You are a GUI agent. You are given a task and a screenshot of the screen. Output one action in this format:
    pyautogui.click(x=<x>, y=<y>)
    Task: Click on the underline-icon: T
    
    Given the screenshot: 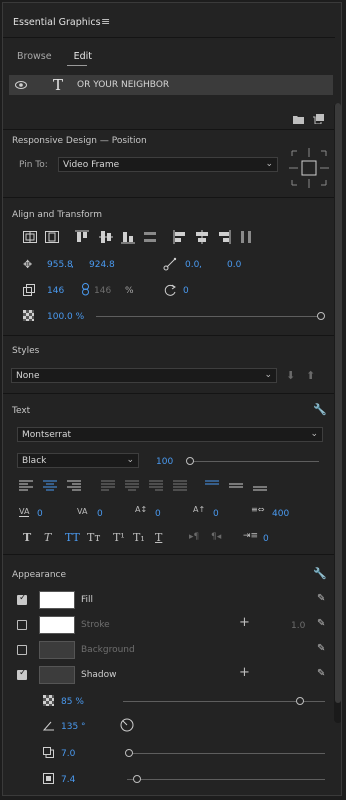 What is the action you would take?
    pyautogui.click(x=158, y=537)
    